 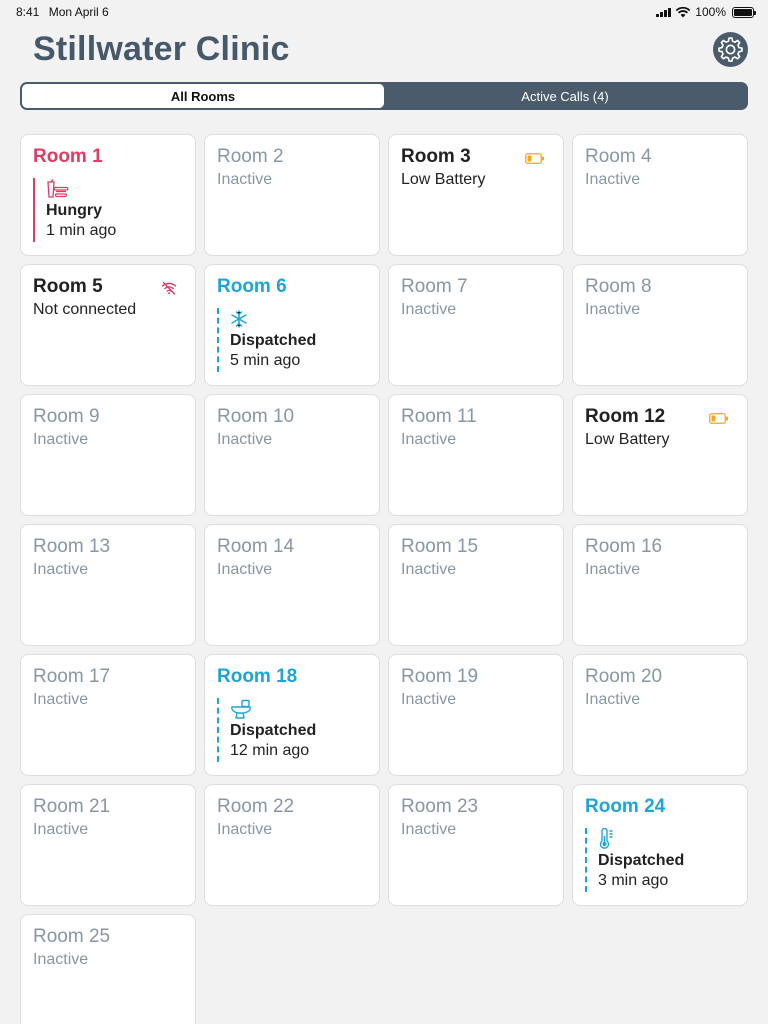 I want to click on room-name: Room 25, so click(x=72, y=936).